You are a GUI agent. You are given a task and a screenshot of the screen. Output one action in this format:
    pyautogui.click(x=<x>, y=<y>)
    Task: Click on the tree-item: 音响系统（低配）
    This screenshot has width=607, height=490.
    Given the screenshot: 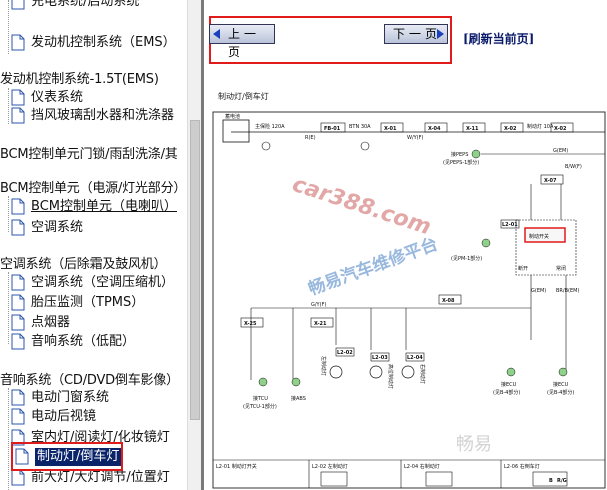 What is the action you would take?
    pyautogui.click(x=73, y=342)
    